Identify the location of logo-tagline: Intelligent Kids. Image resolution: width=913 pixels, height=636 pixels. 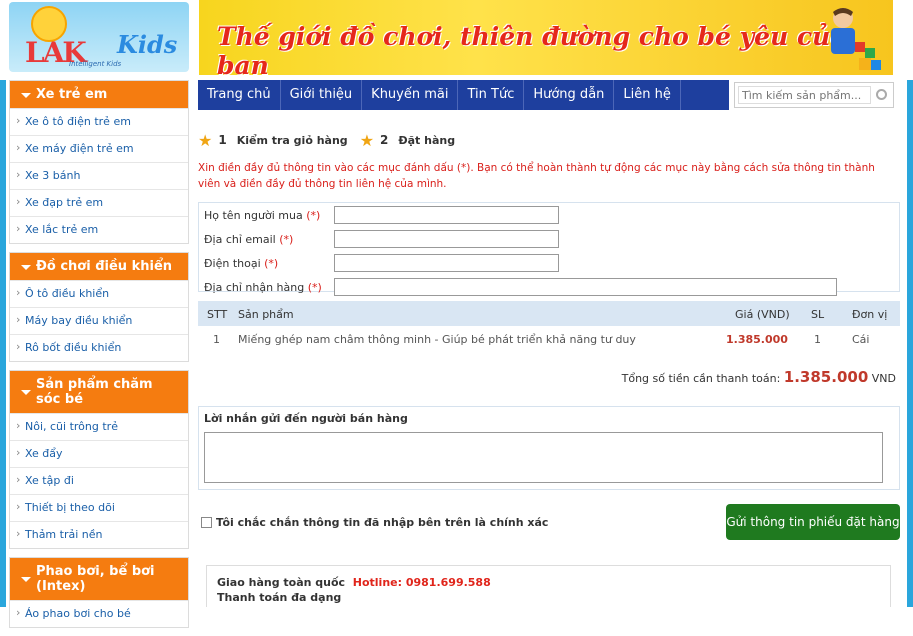
(95, 64).